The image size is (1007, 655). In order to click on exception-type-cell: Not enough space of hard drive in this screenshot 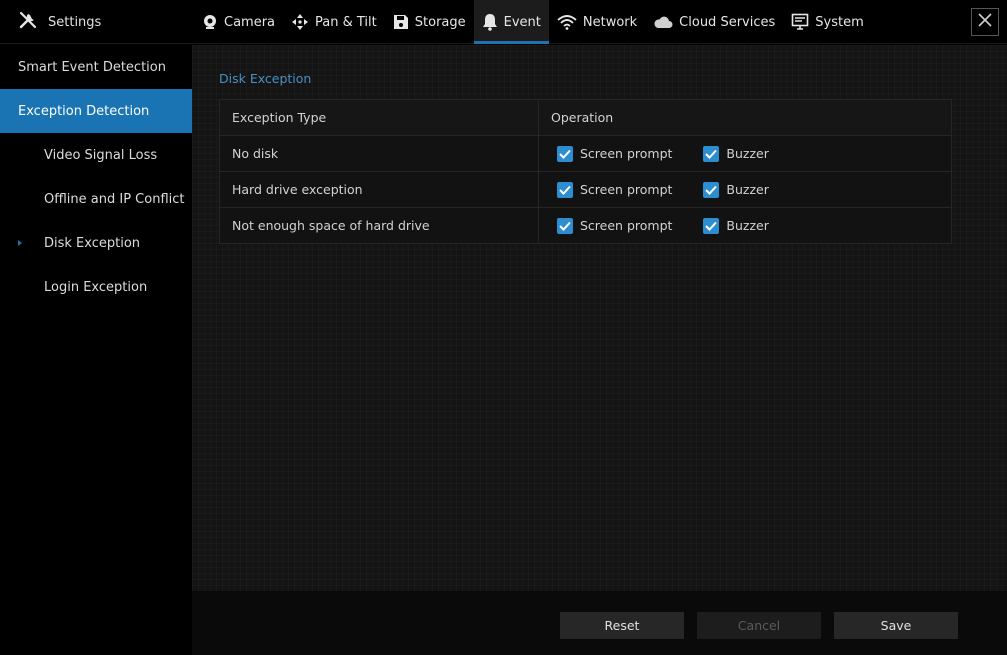, I will do `click(379, 225)`.